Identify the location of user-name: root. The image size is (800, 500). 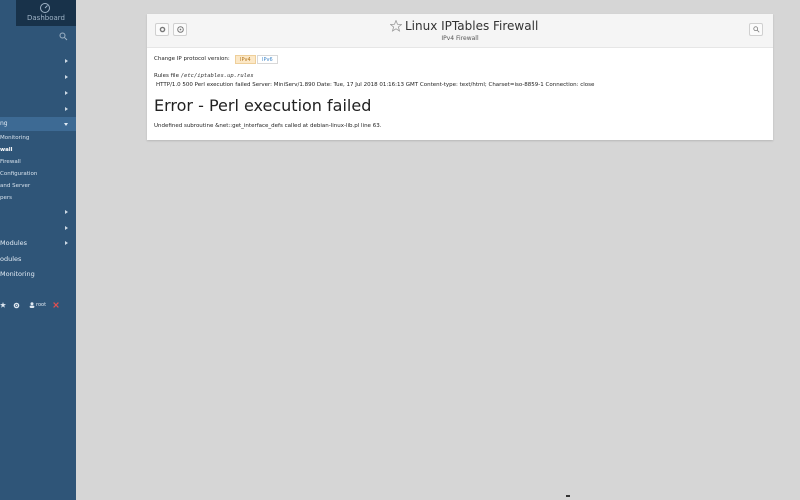
(41, 305).